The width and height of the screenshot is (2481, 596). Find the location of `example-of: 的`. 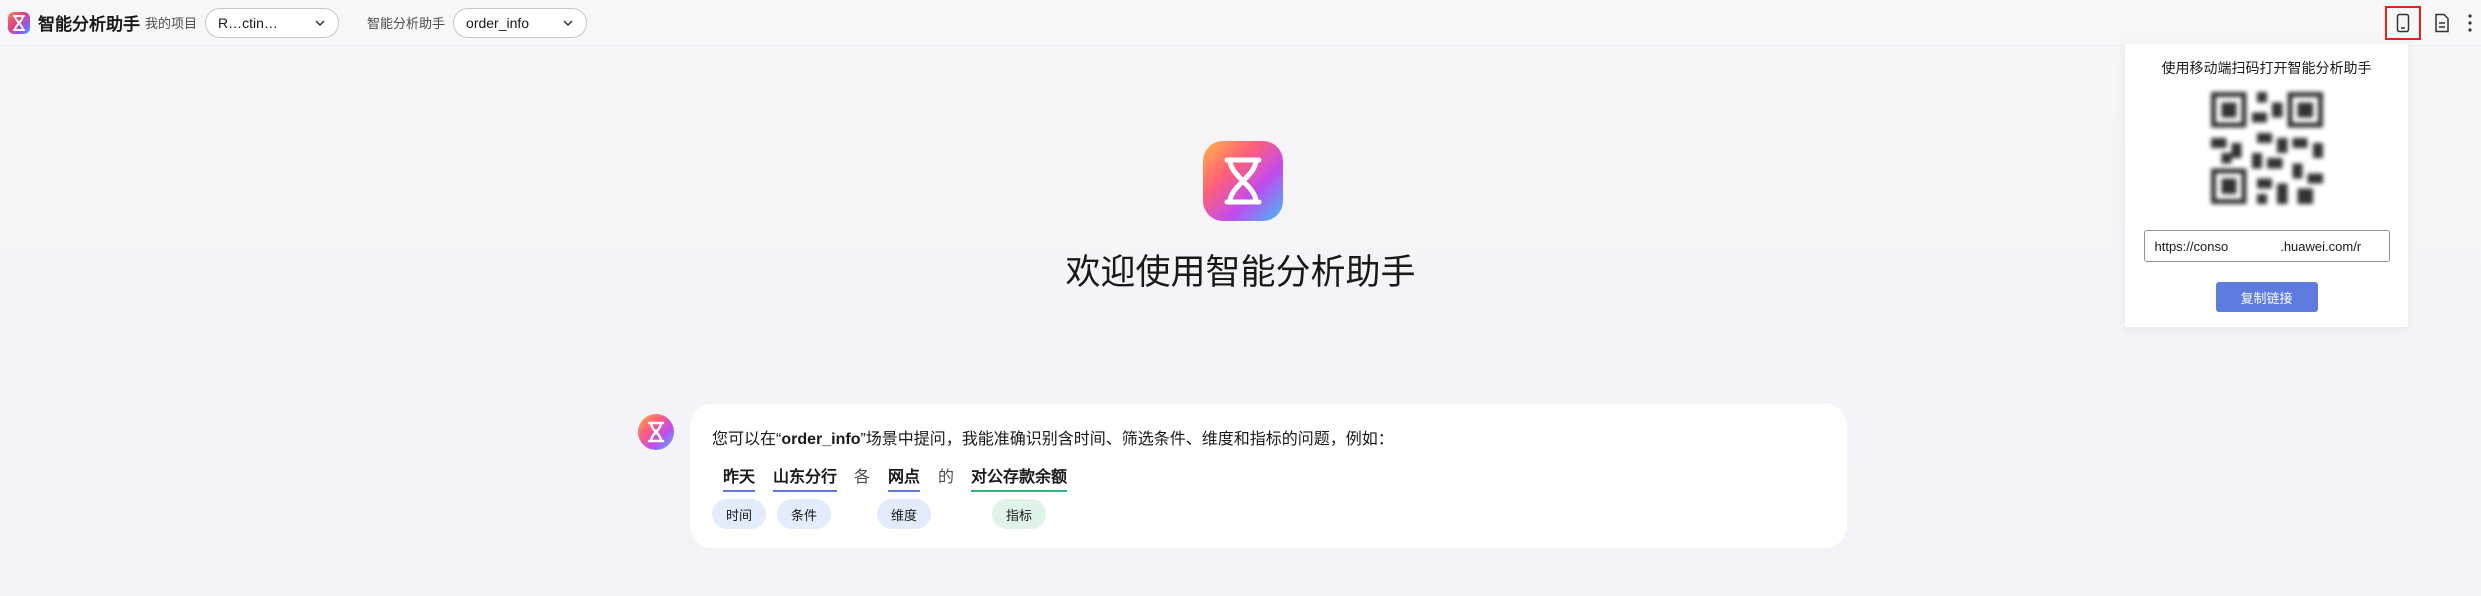

example-of: 的 is located at coordinates (946, 477).